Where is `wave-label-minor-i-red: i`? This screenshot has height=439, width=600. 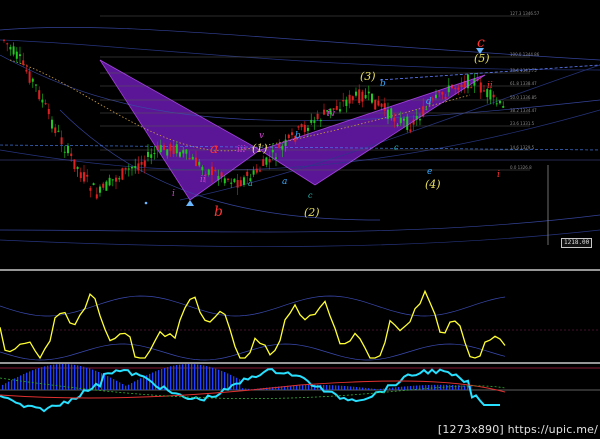 wave-label-minor-i-red: i is located at coordinates (498, 175).